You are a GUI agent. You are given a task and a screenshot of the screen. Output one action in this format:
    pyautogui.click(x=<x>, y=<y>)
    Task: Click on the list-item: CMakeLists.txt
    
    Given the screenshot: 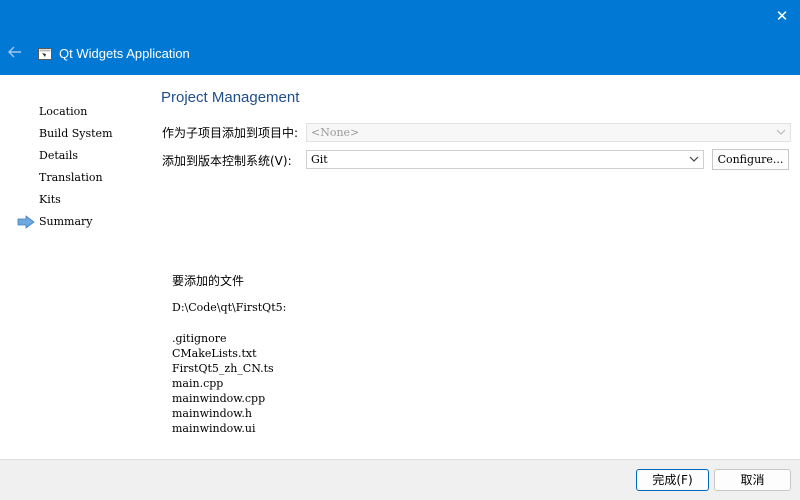 What is the action you would take?
    pyautogui.click(x=214, y=353)
    